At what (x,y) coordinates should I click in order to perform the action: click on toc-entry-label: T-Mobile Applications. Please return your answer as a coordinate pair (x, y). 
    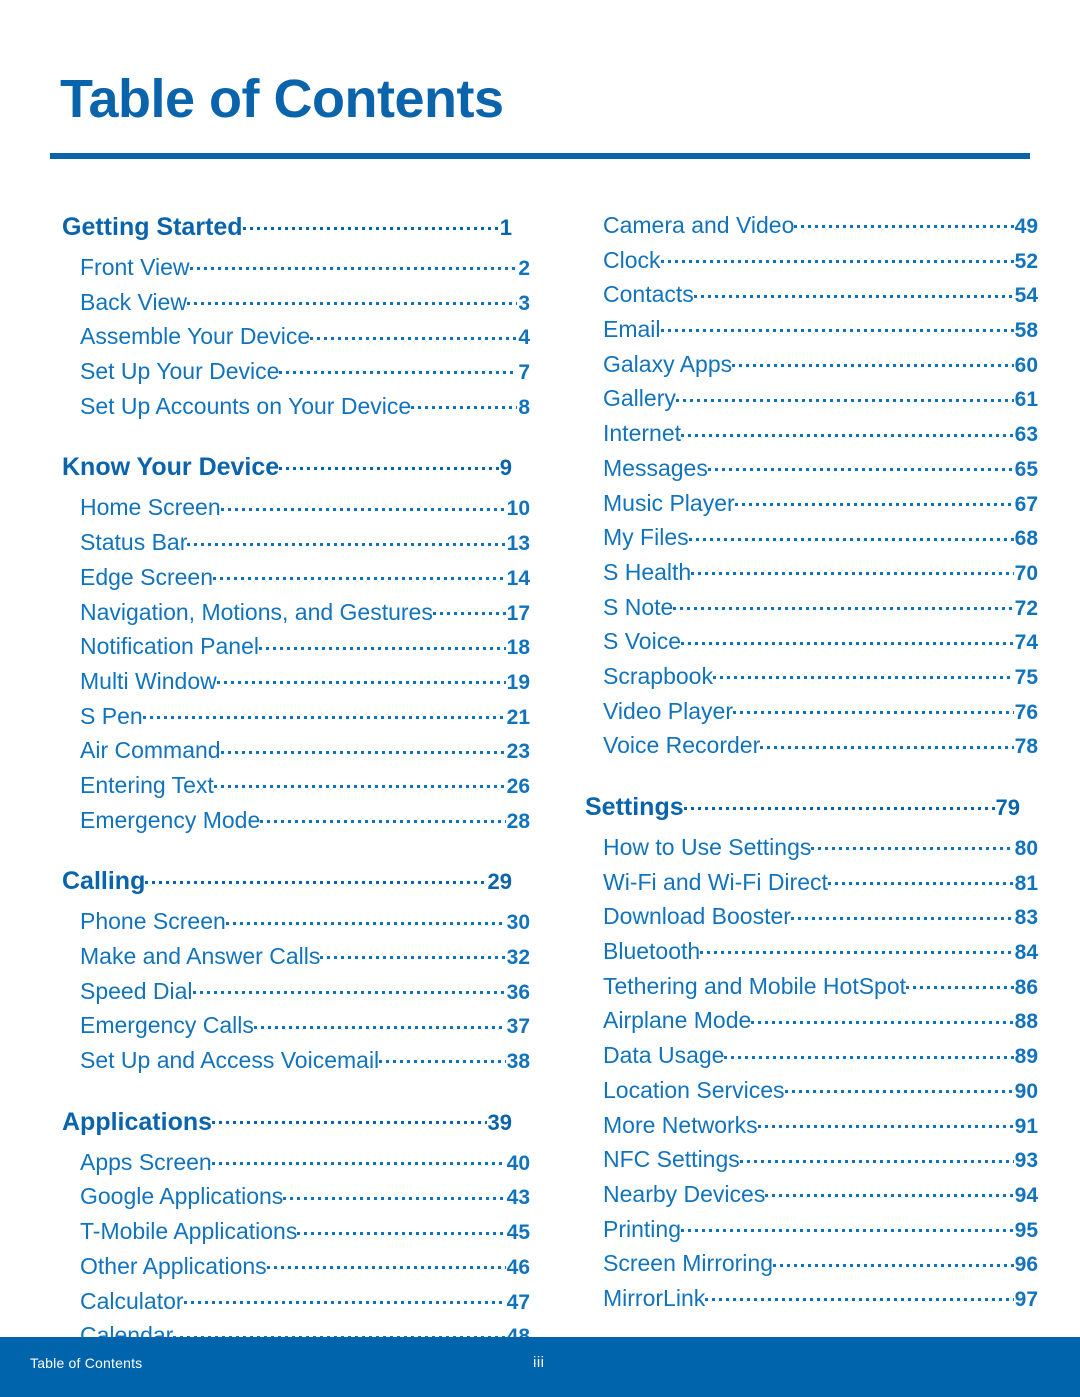
    Looking at the image, I should click on (189, 1231).